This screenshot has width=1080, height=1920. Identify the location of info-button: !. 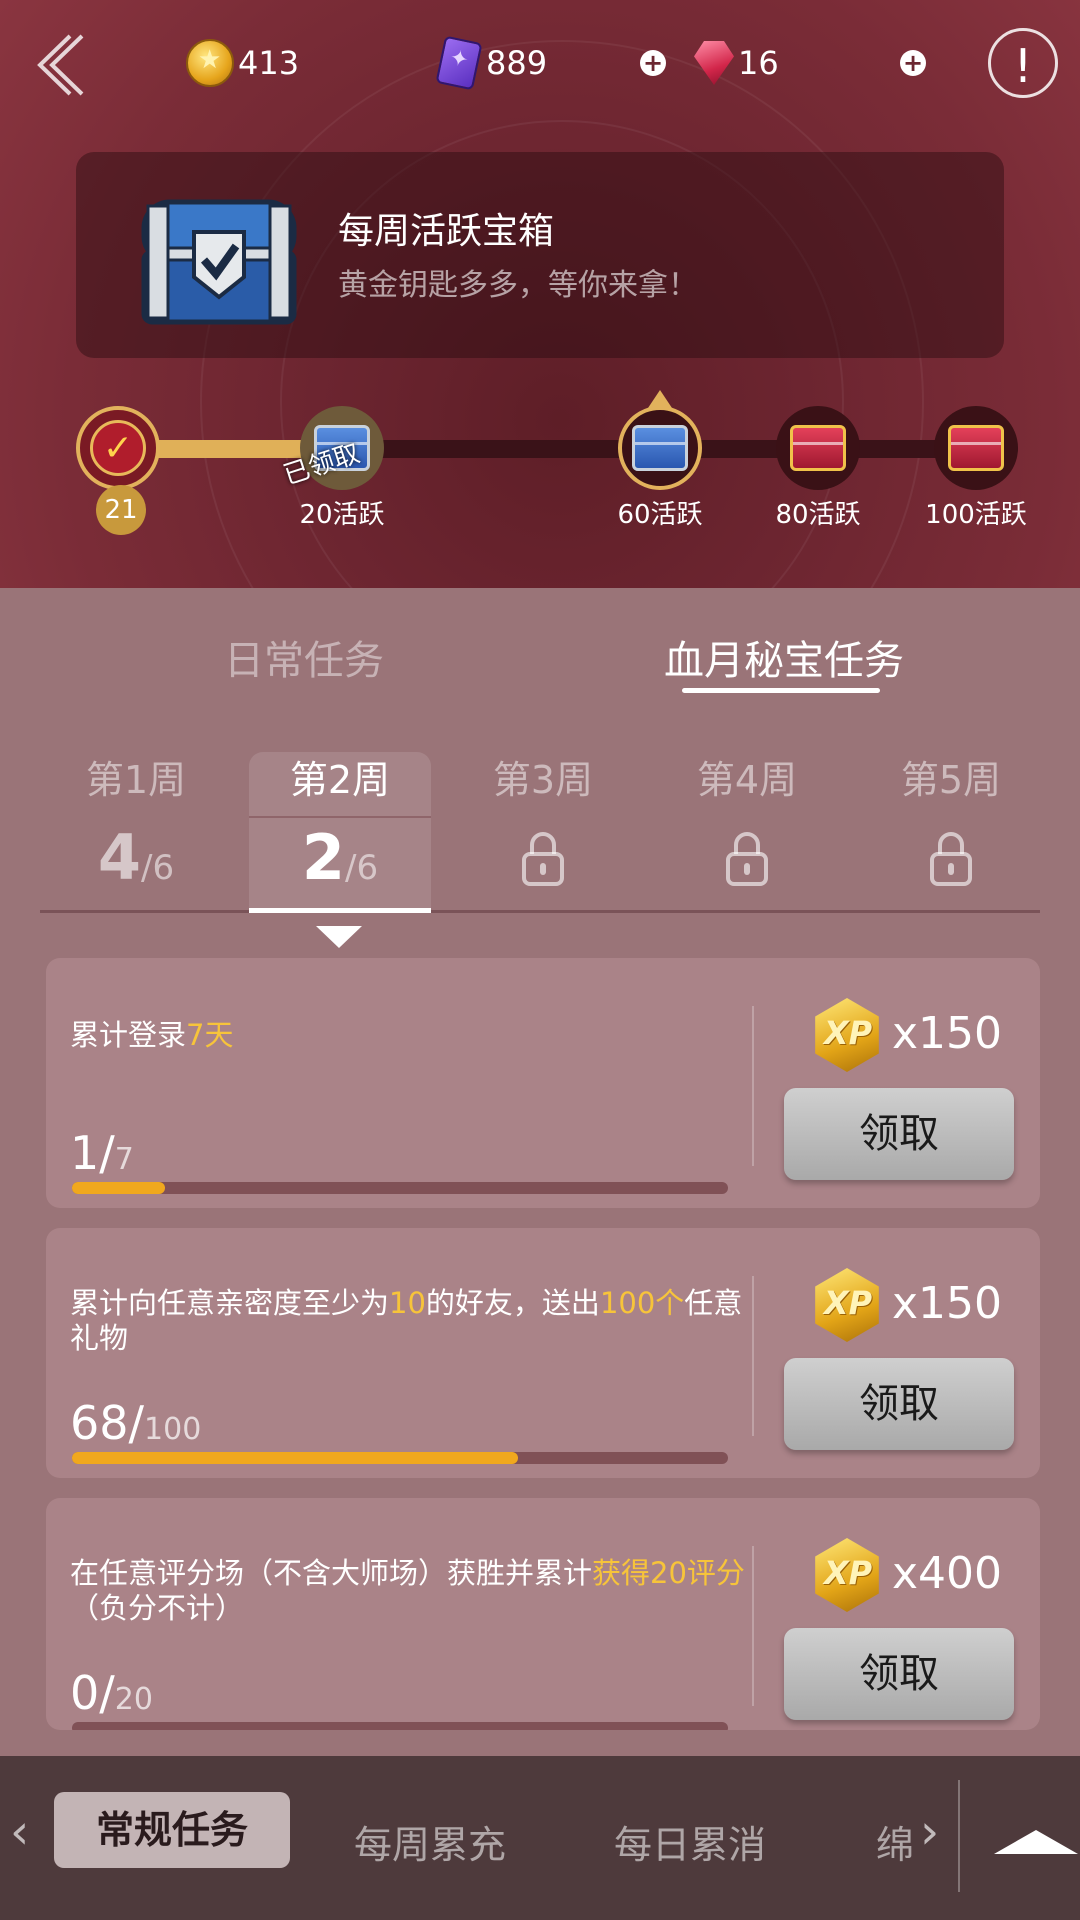
(1023, 63).